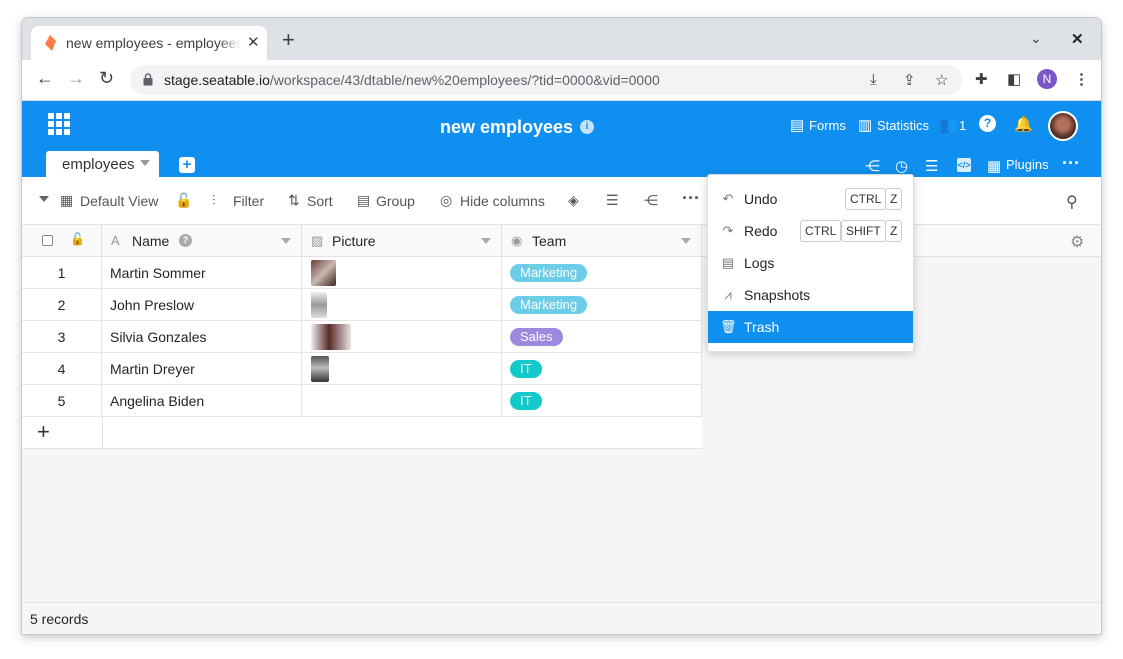 Image resolution: width=1123 pixels, height=659 pixels. Describe the element at coordinates (866, 199) in the screenshot. I see `key-ctrl: CTRL` at that location.